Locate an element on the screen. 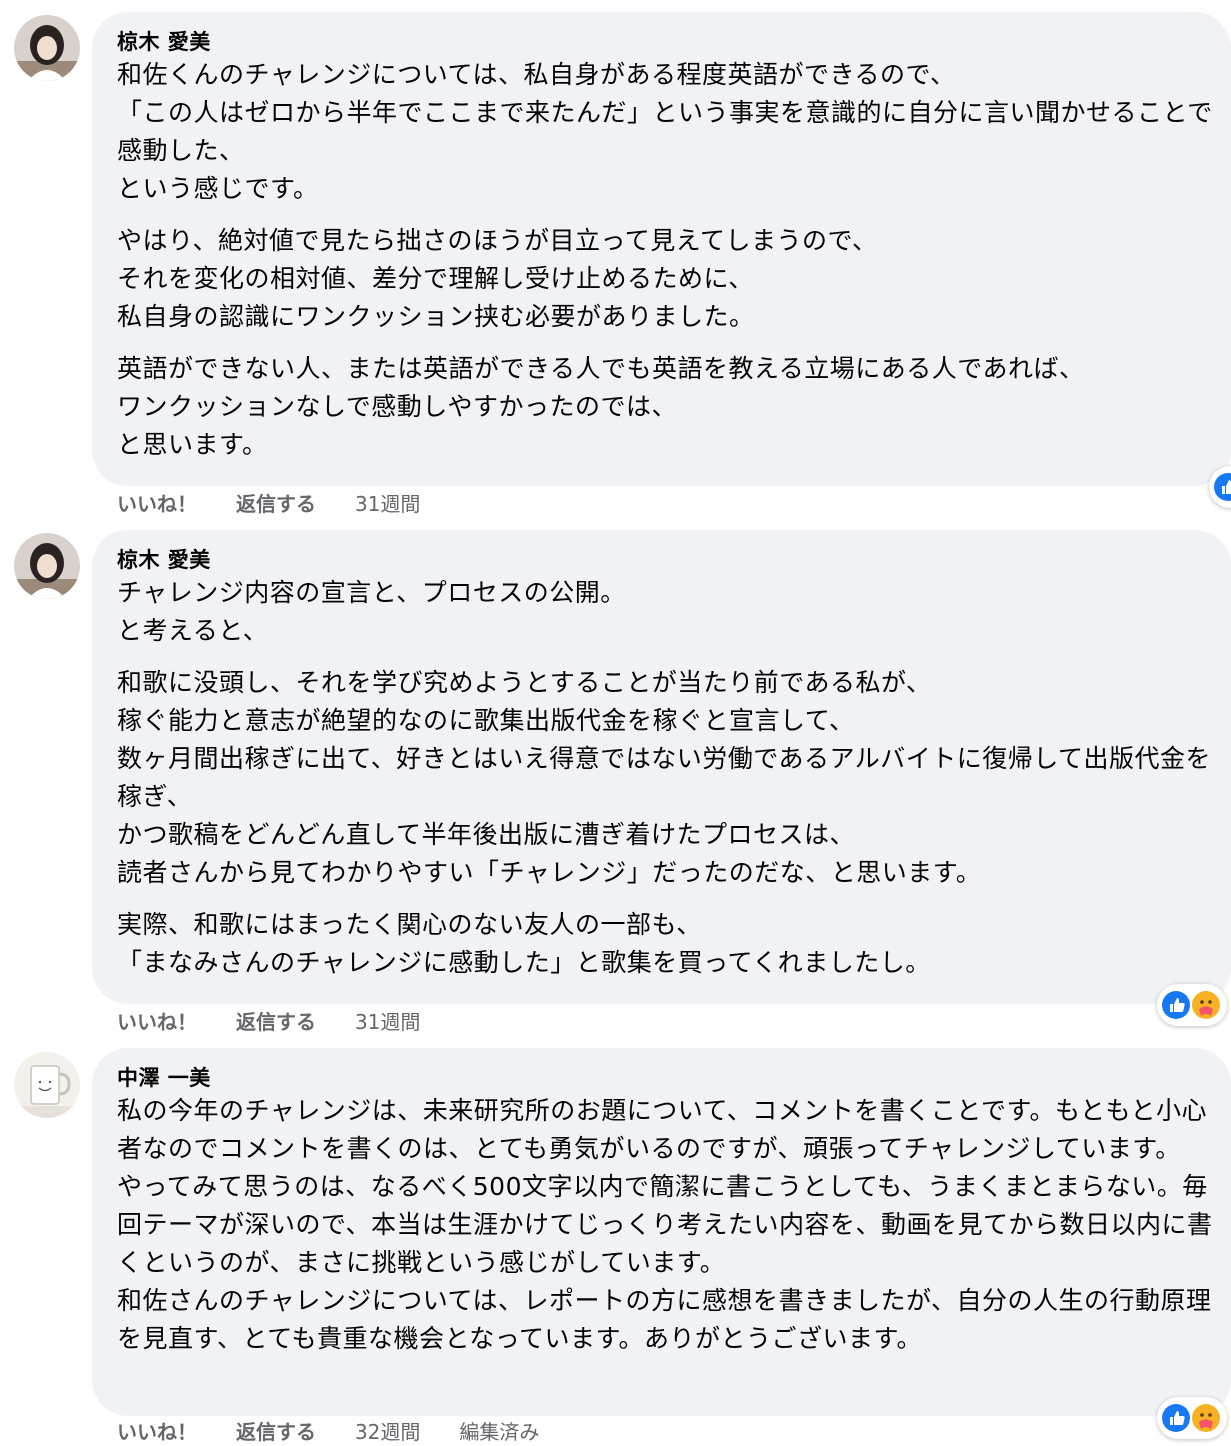 Image resolution: width=1231 pixels, height=1446 pixels. comment-paragraph: チャレンジ内容の宣言と、プロセスの公開。 と考えると、 is located at coordinates (371, 611).